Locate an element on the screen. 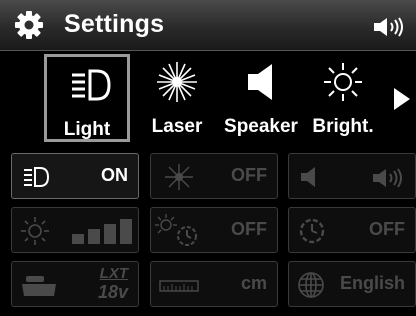 Image resolution: width=416 pixels, height=316 pixels. battery-brand: LXT is located at coordinates (113, 273).